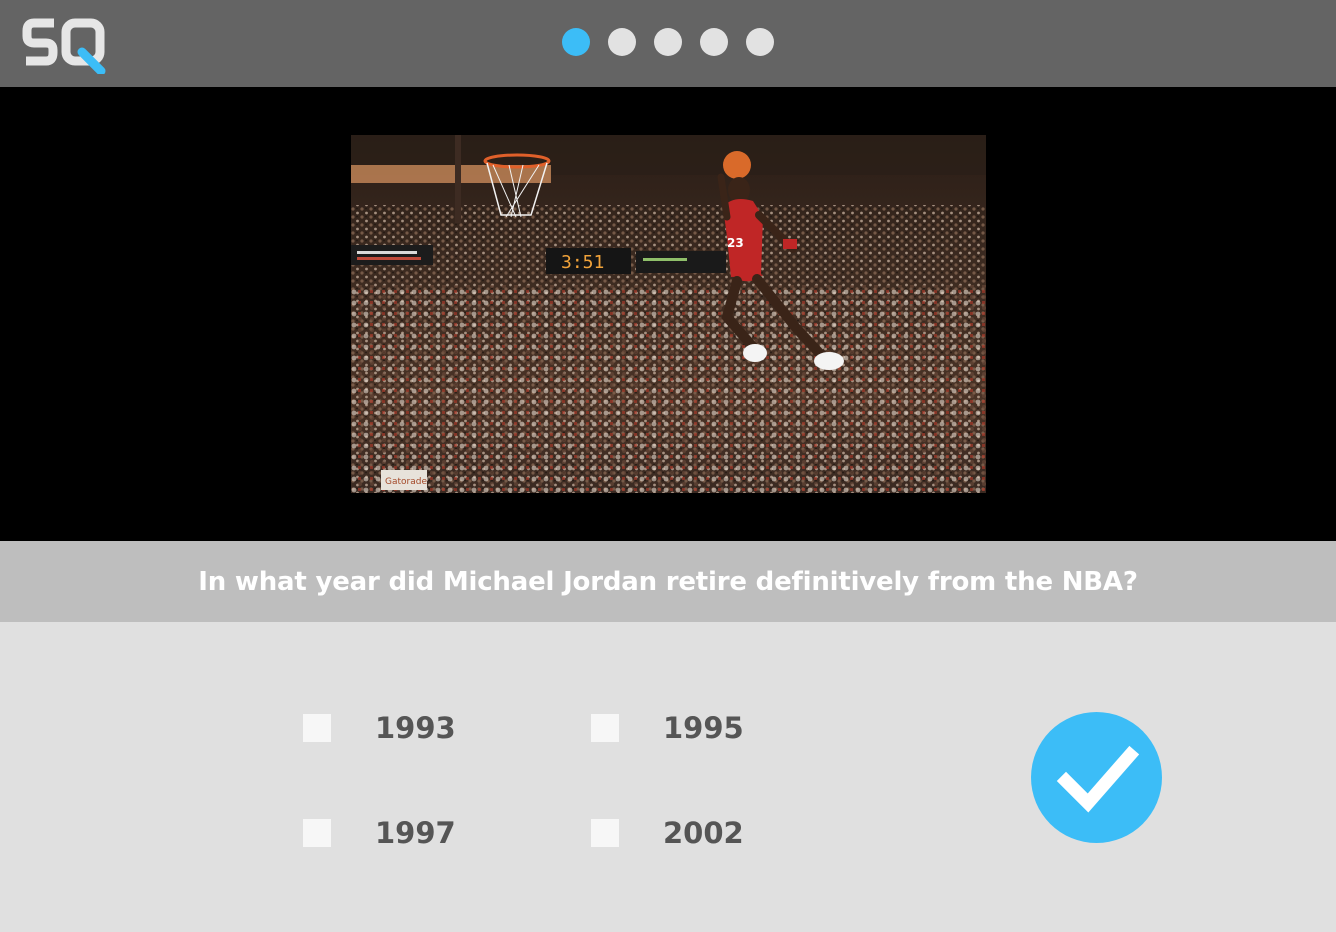  I want to click on svg-text: 23, so click(735, 243).